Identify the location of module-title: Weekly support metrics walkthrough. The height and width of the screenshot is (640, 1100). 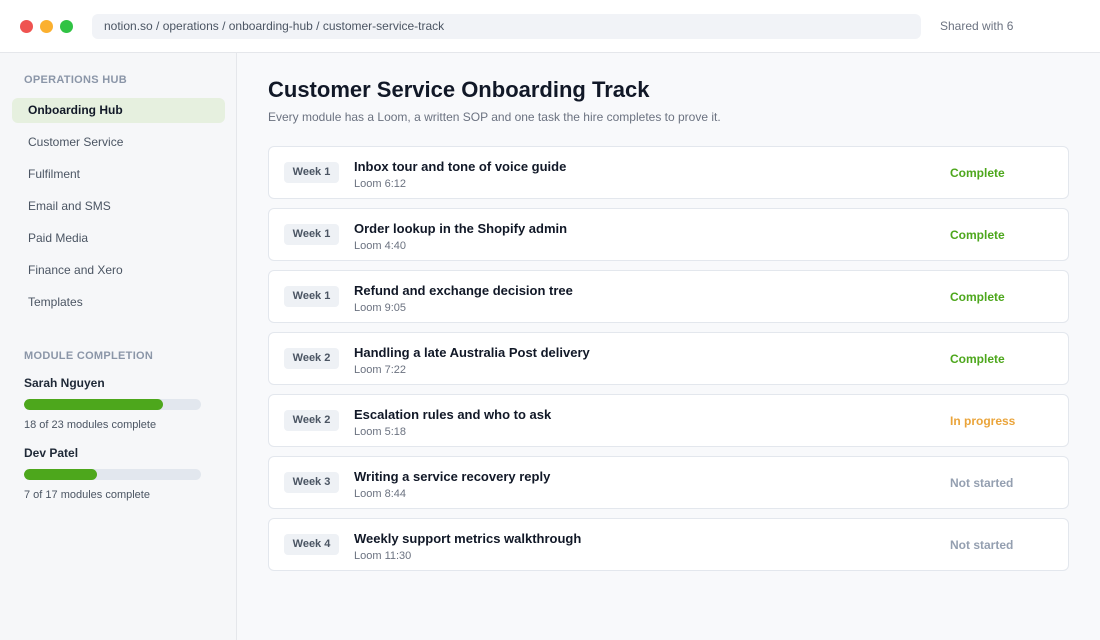
(468, 538).